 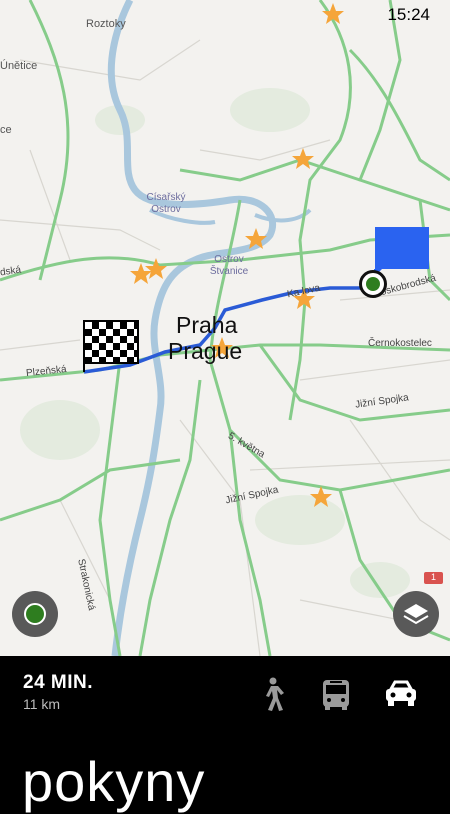 I want to click on walk-icon, so click(x=275, y=694).